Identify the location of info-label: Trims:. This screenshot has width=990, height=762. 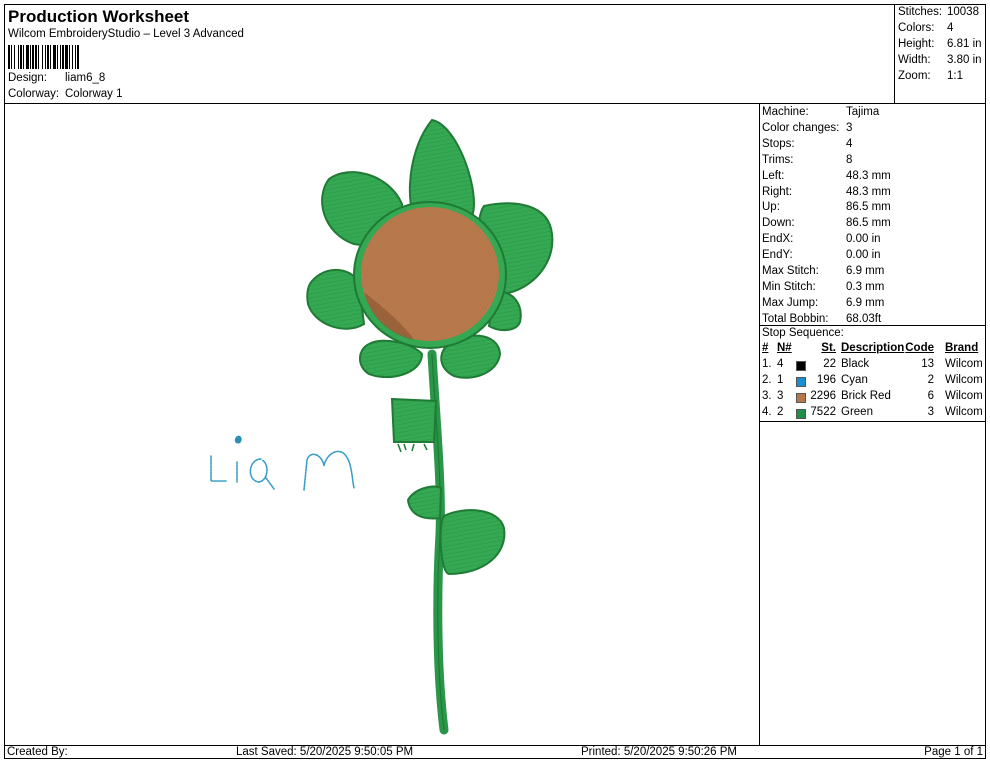
(778, 159).